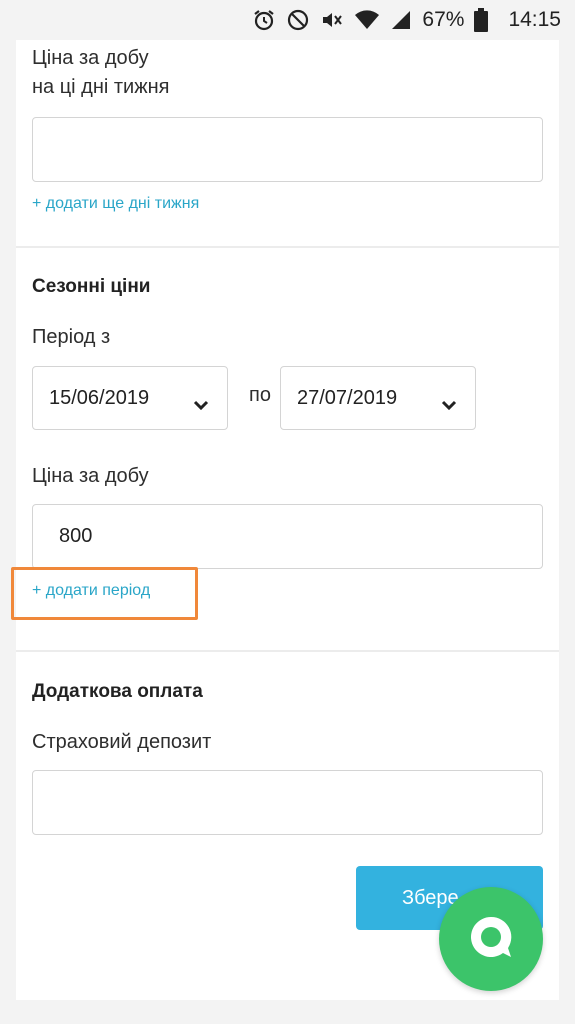 This screenshot has width=575, height=1024. Describe the element at coordinates (401, 20) in the screenshot. I see `signal-icon` at that location.